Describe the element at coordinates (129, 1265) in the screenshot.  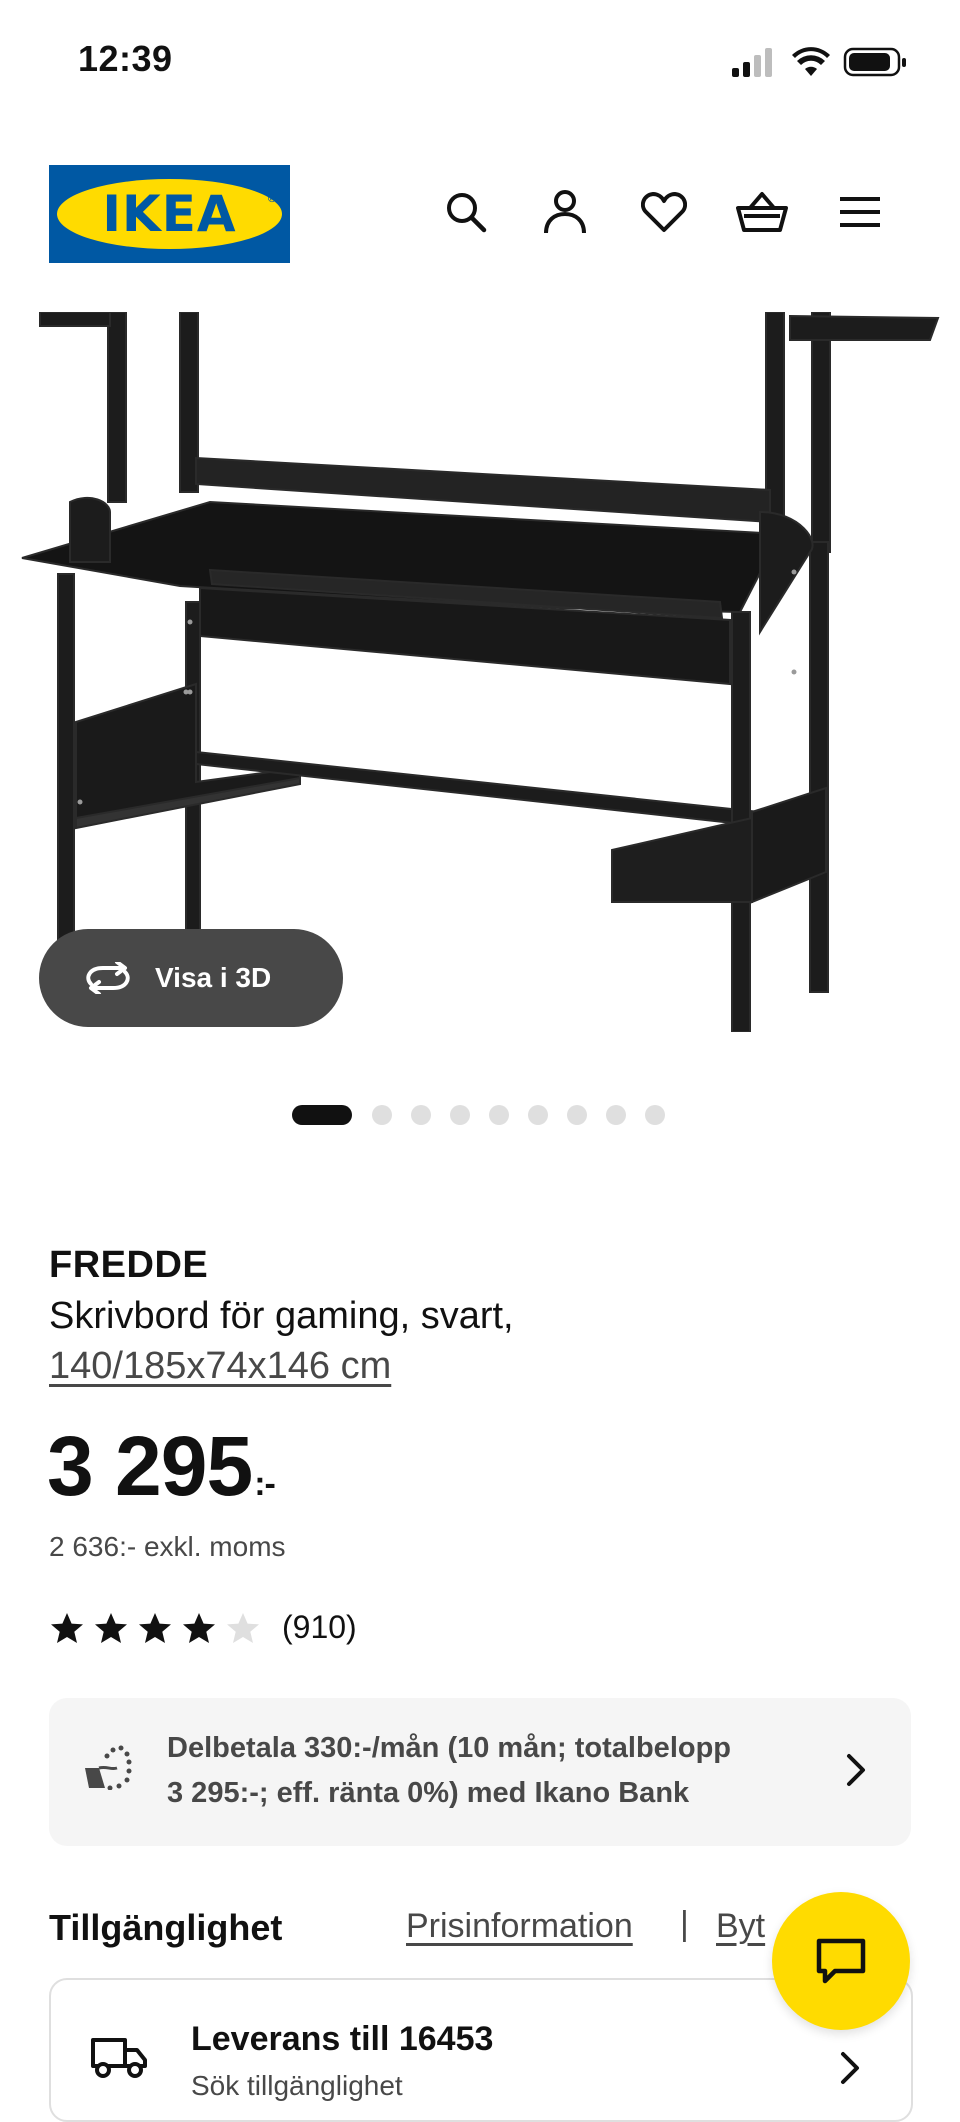
I see `product-name: FREDDE` at that location.